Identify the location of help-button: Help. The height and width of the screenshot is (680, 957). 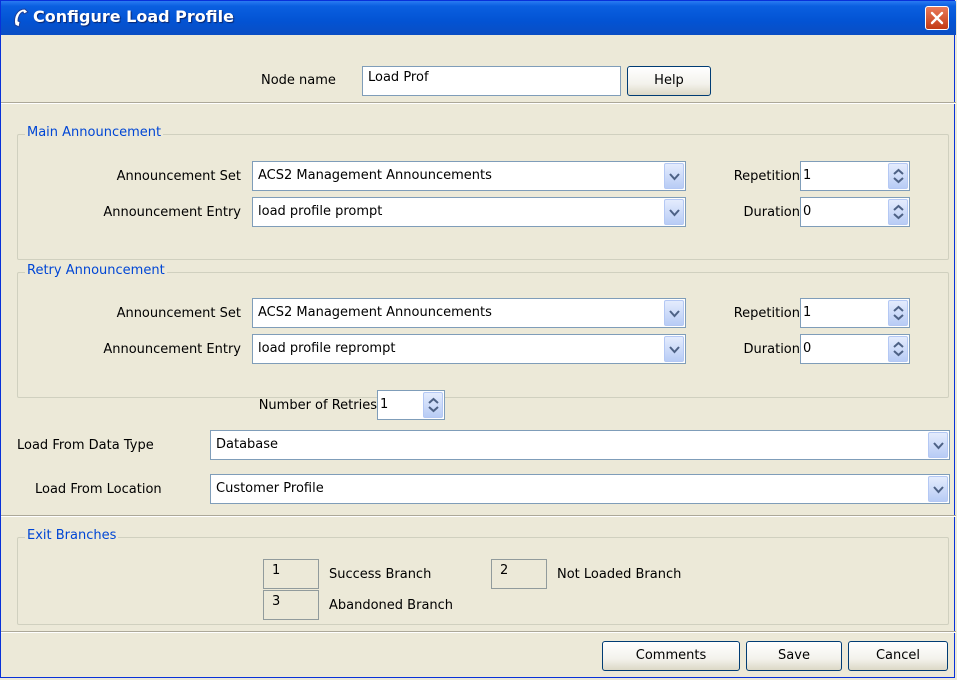
(669, 81).